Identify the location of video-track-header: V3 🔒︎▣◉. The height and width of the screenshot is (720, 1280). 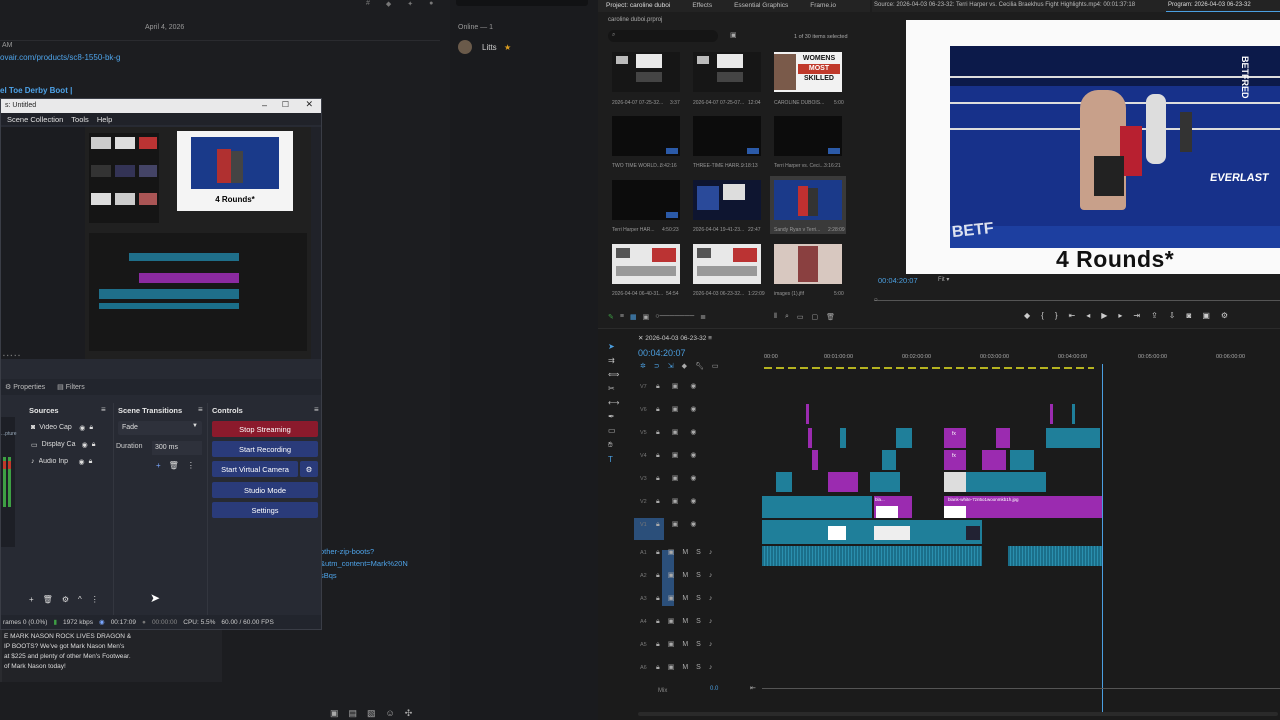
(678, 483).